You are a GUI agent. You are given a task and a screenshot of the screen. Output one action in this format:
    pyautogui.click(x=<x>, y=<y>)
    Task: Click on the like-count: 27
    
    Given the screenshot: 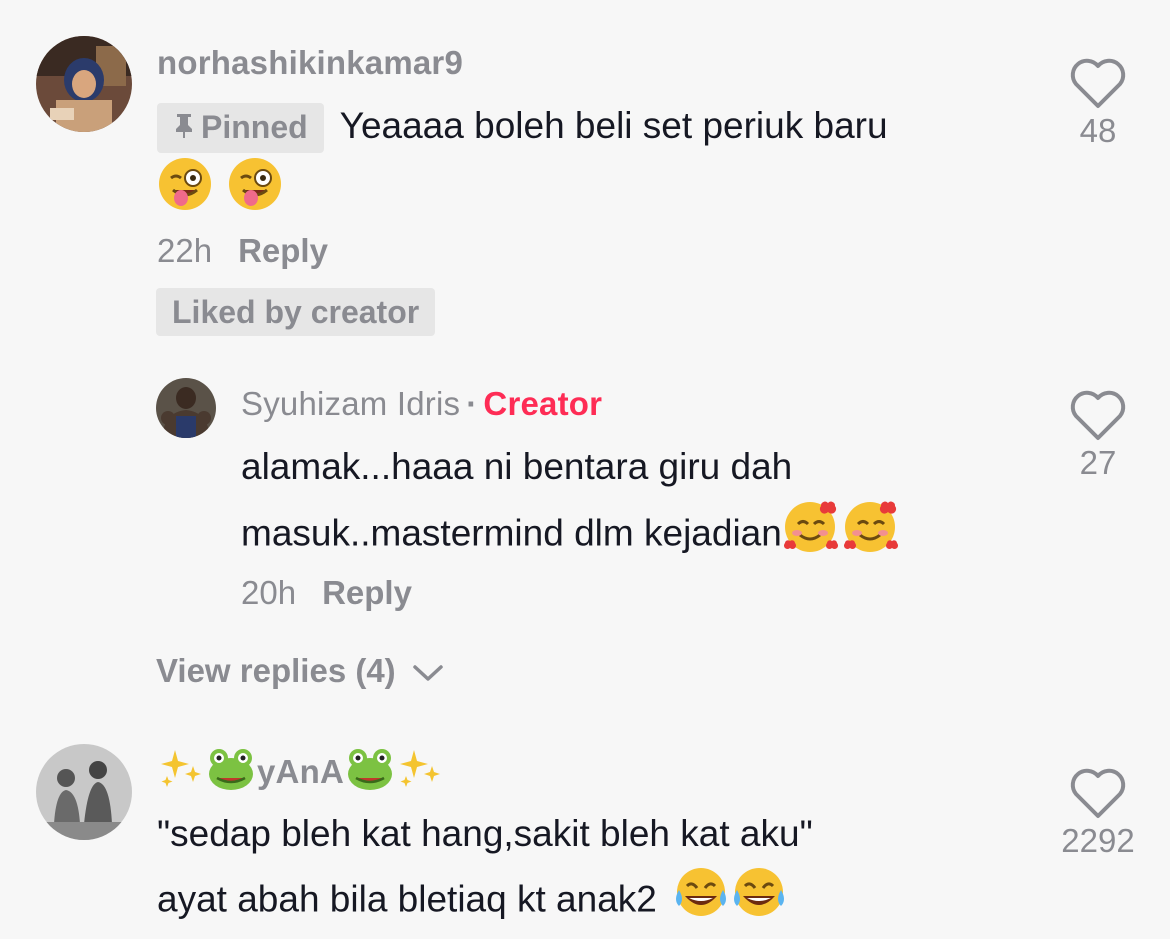 What is the action you would take?
    pyautogui.click(x=1098, y=462)
    